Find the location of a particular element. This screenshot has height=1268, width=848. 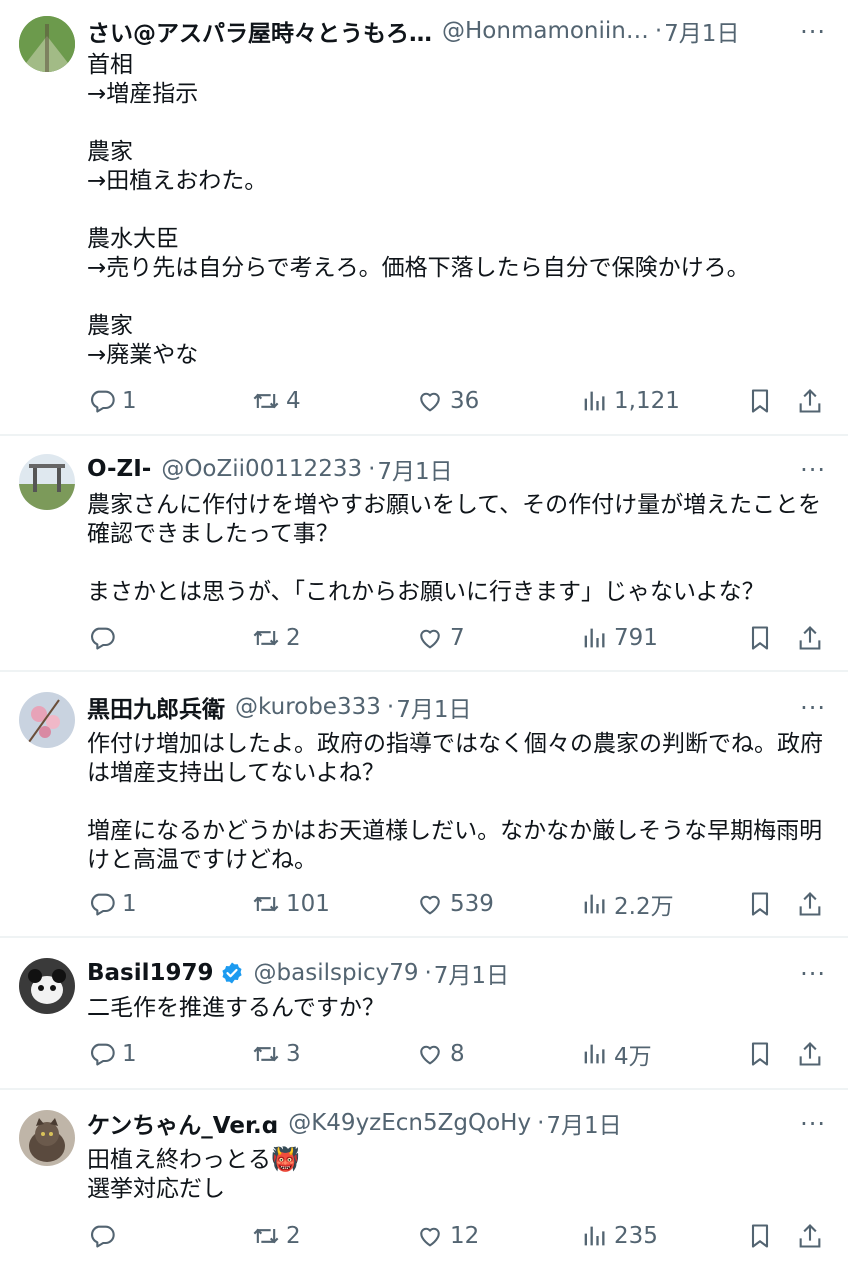

retweet-count: 2 is located at coordinates (293, 638).